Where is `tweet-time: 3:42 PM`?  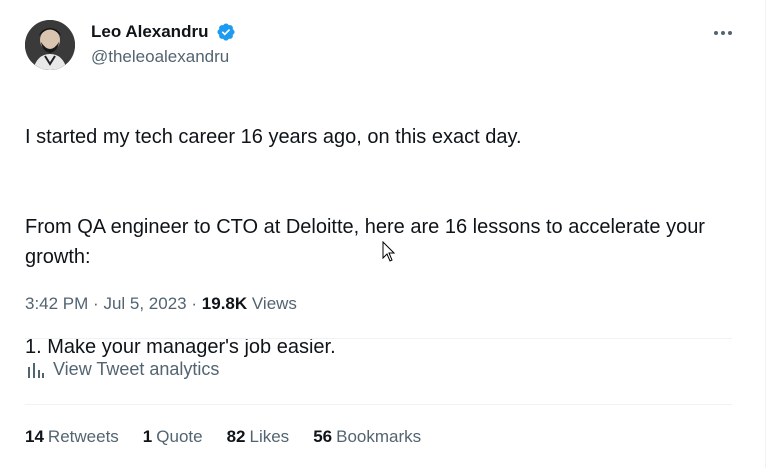
tweet-time: 3:42 PM is located at coordinates (57, 303).